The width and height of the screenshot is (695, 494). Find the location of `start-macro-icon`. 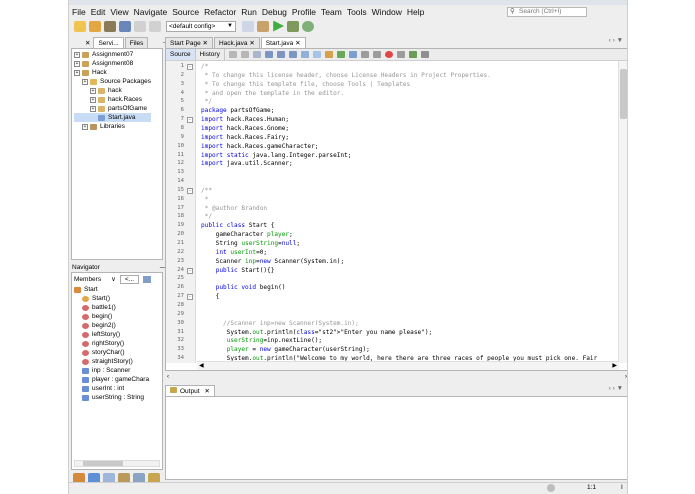

start-macro-icon is located at coordinates (400, 54).